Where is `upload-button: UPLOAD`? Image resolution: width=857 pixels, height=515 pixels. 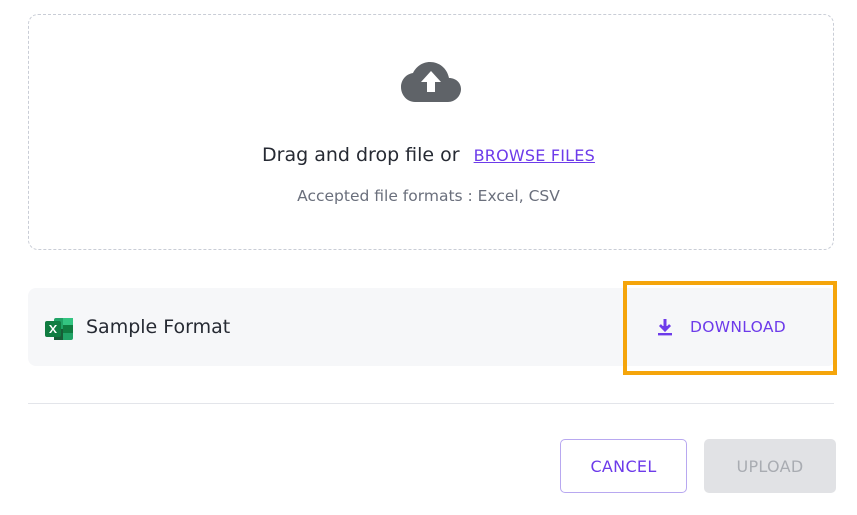 upload-button: UPLOAD is located at coordinates (770, 466).